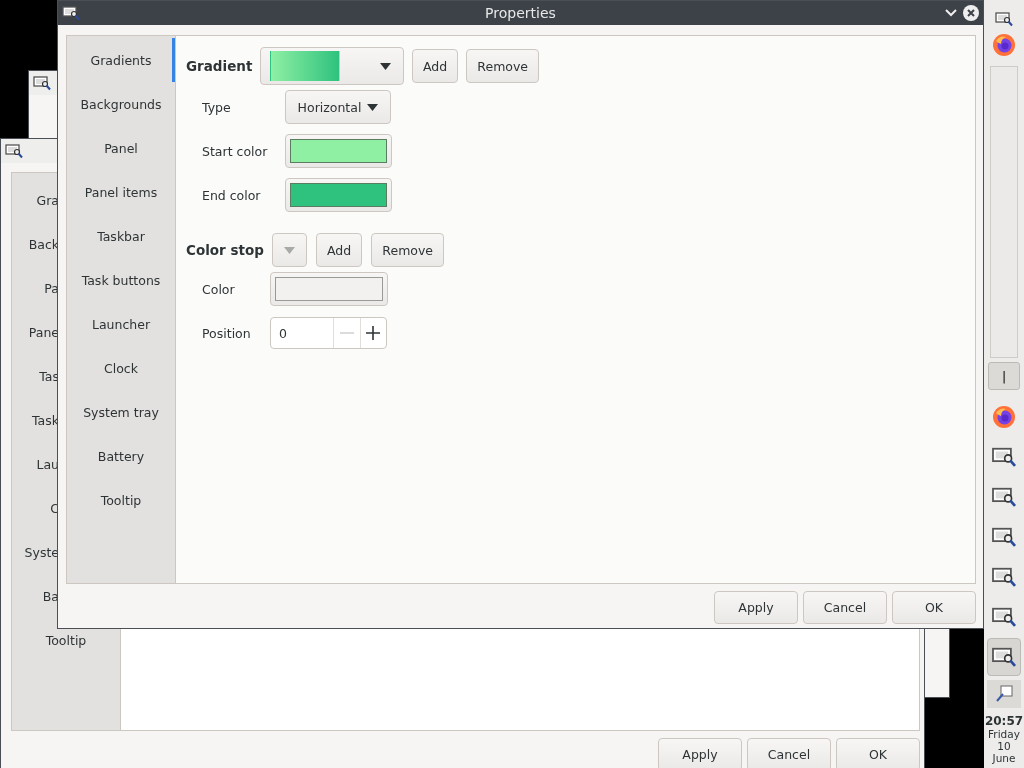  I want to click on remove-button: Remove, so click(503, 66).